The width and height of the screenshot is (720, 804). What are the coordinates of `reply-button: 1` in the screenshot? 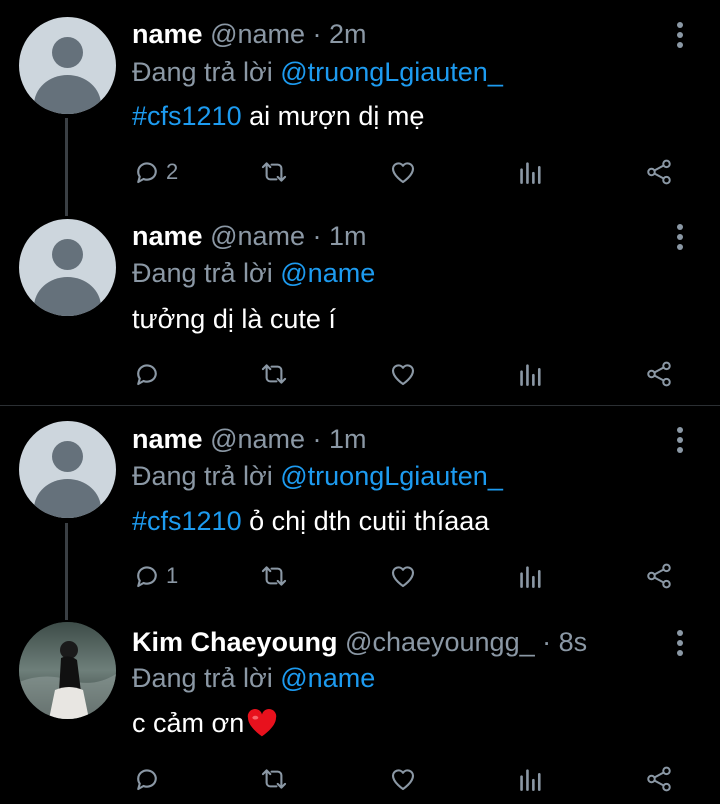 It's located at (155, 576).